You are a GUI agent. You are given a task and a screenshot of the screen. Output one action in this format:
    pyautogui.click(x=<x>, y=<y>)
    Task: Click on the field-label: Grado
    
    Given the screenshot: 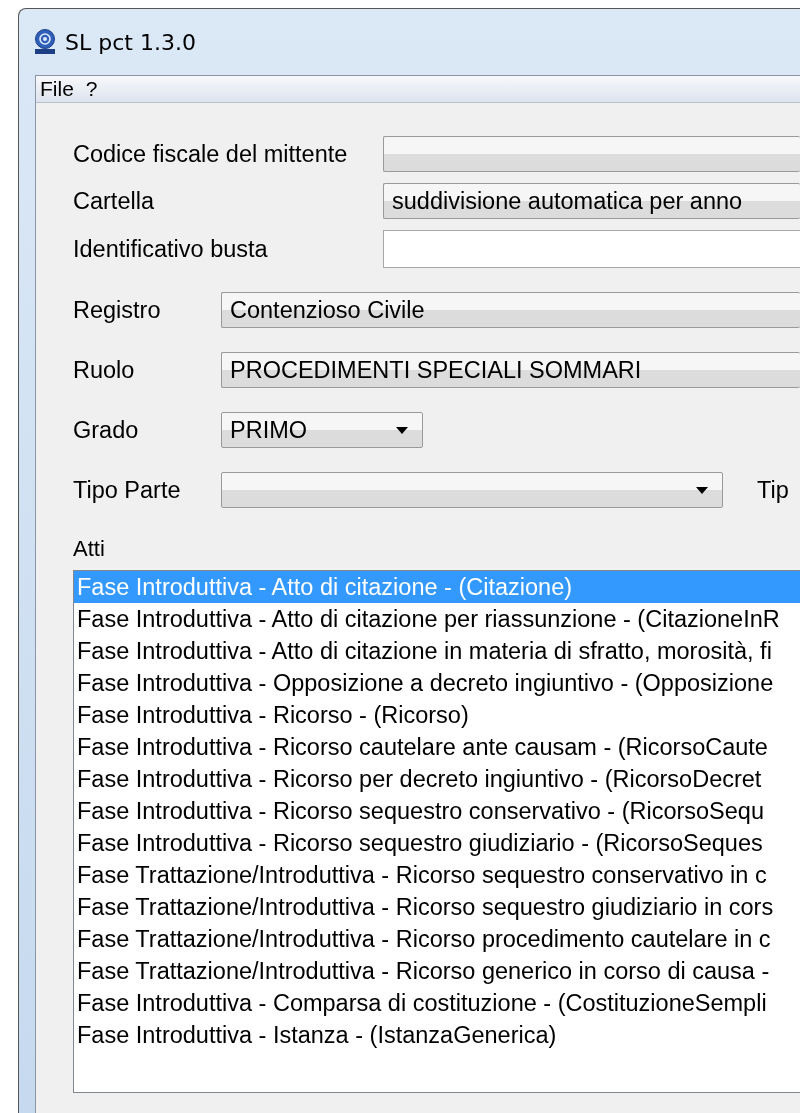 What is the action you would take?
    pyautogui.click(x=106, y=430)
    